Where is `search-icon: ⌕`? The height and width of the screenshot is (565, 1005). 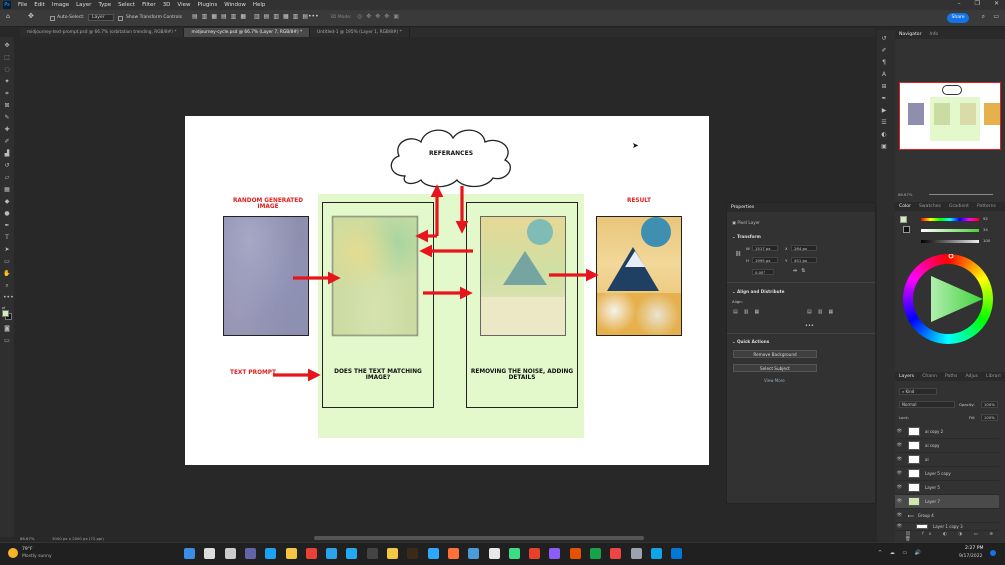
search-icon: ⌕ is located at coordinates (983, 17).